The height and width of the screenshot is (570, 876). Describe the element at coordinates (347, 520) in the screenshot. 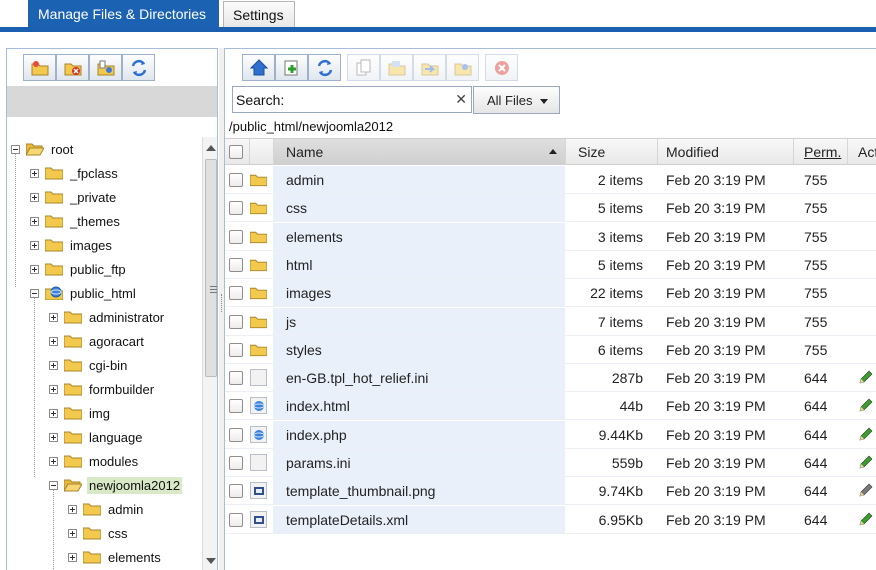

I see `file-name: templateDetails.xml` at that location.